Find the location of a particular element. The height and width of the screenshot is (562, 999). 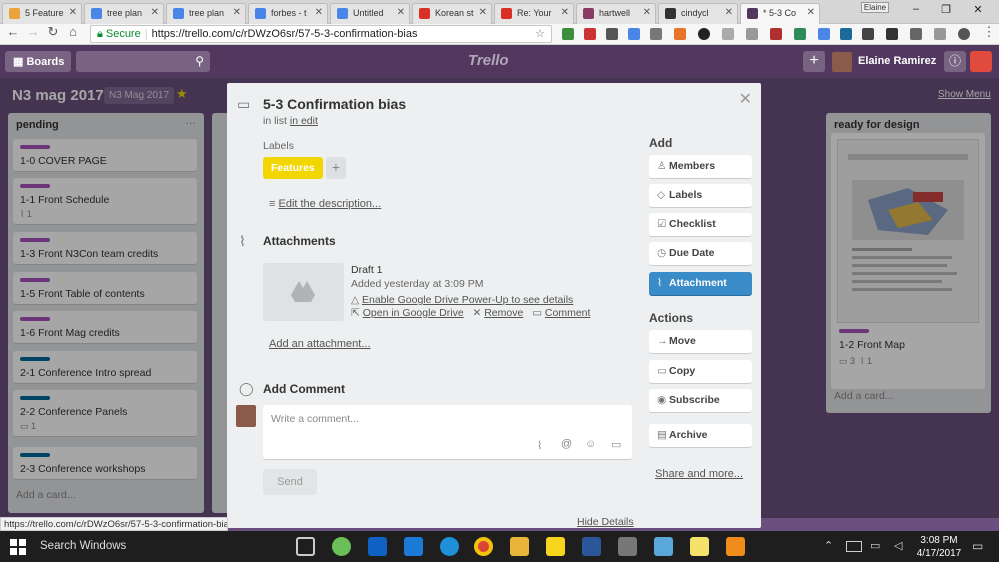

hide-details: Hide Details is located at coordinates (605, 522).